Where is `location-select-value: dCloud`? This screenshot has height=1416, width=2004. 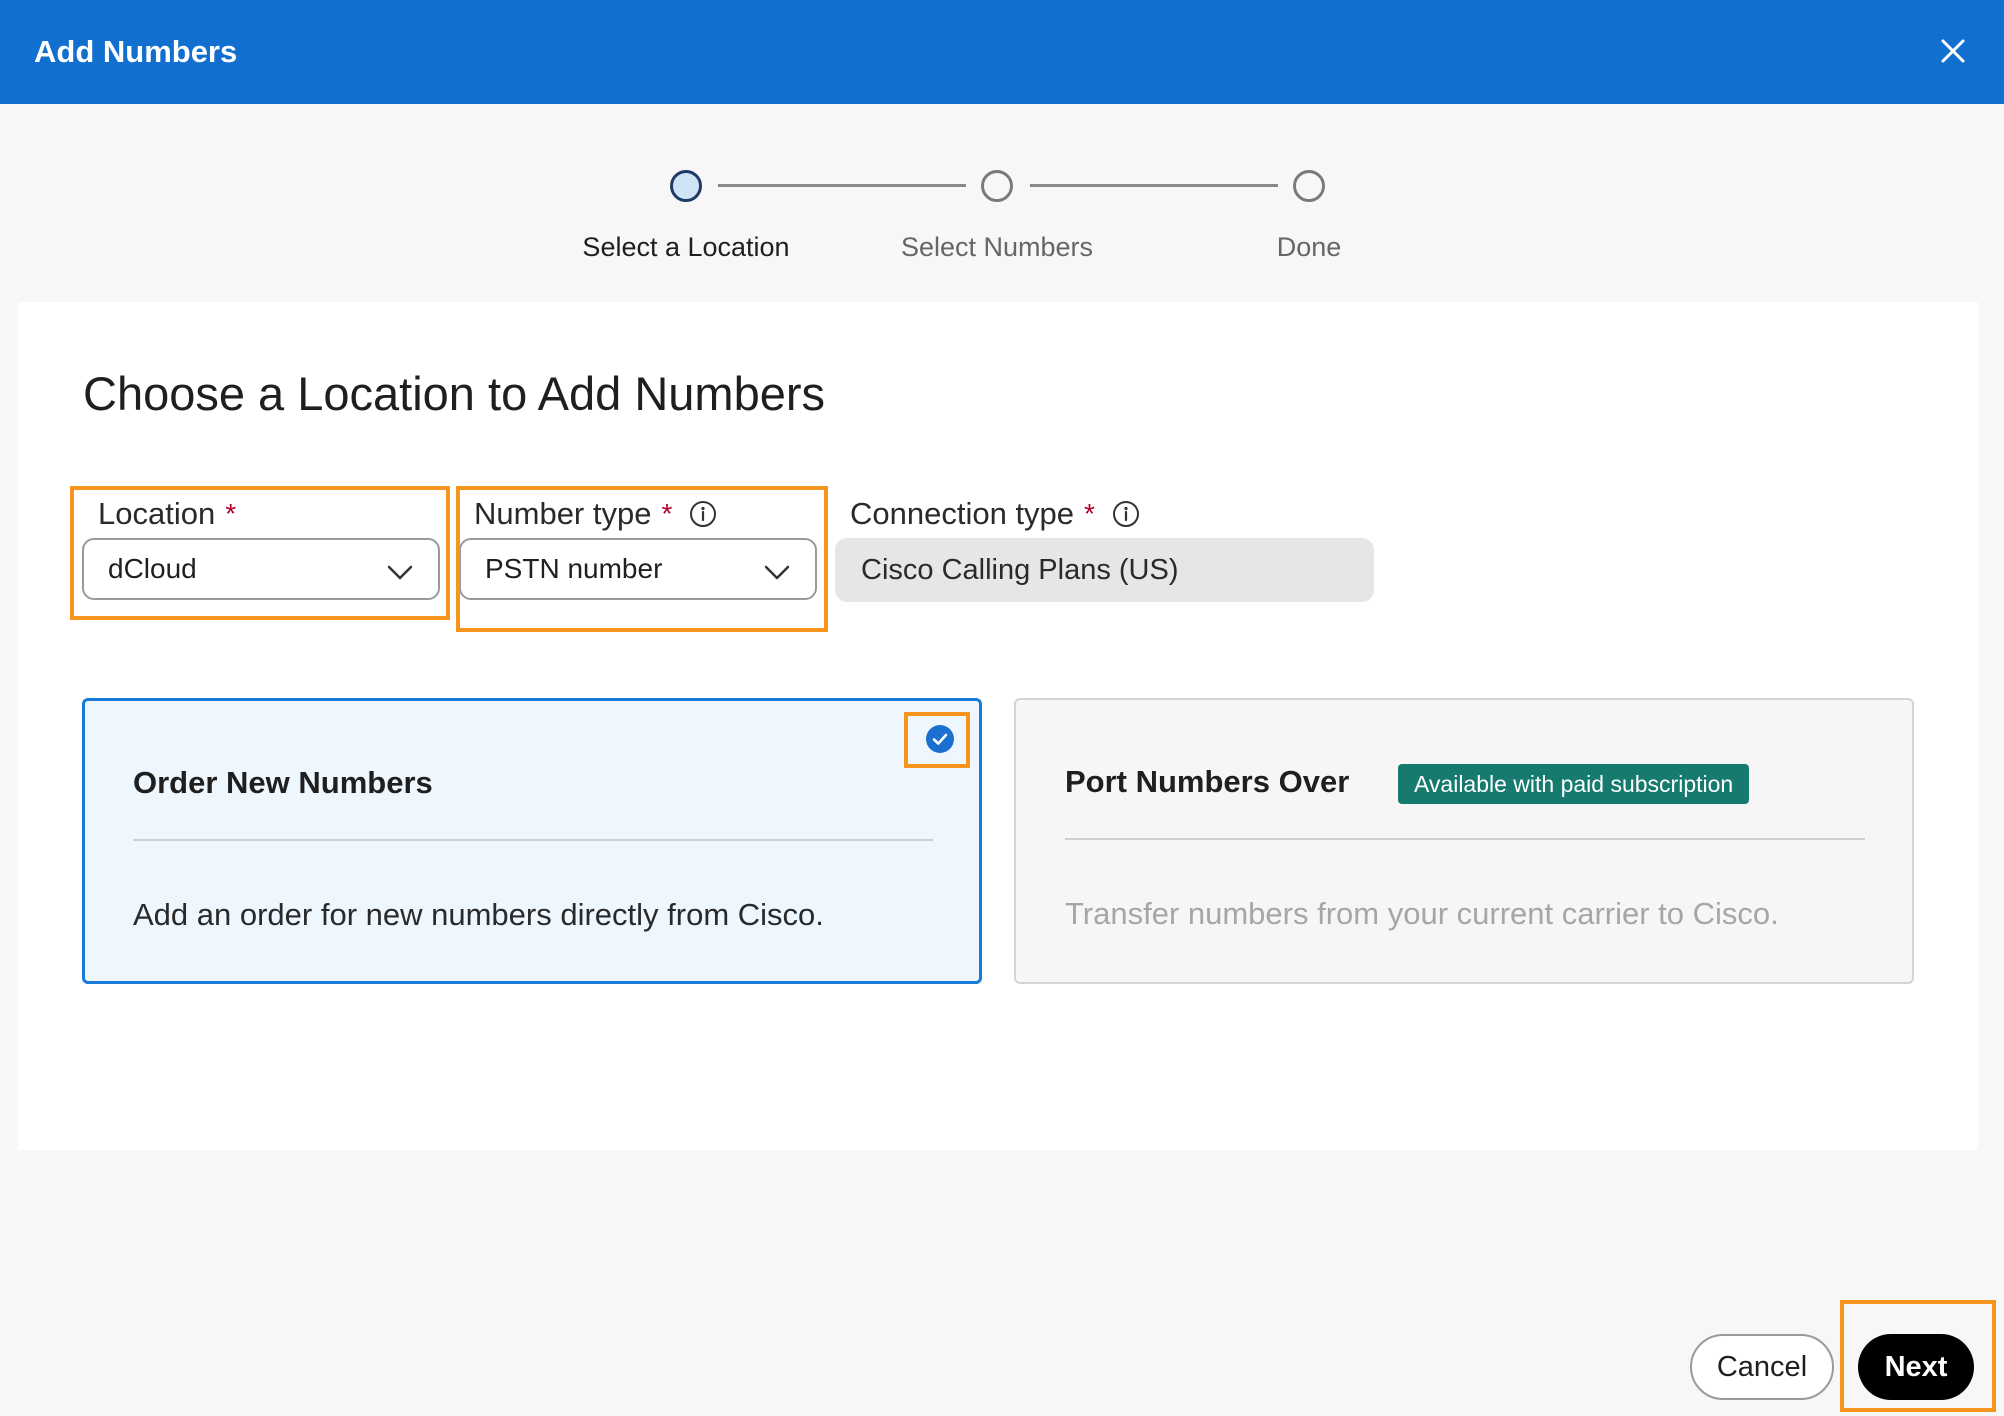
location-select-value: dCloud is located at coordinates (152, 568).